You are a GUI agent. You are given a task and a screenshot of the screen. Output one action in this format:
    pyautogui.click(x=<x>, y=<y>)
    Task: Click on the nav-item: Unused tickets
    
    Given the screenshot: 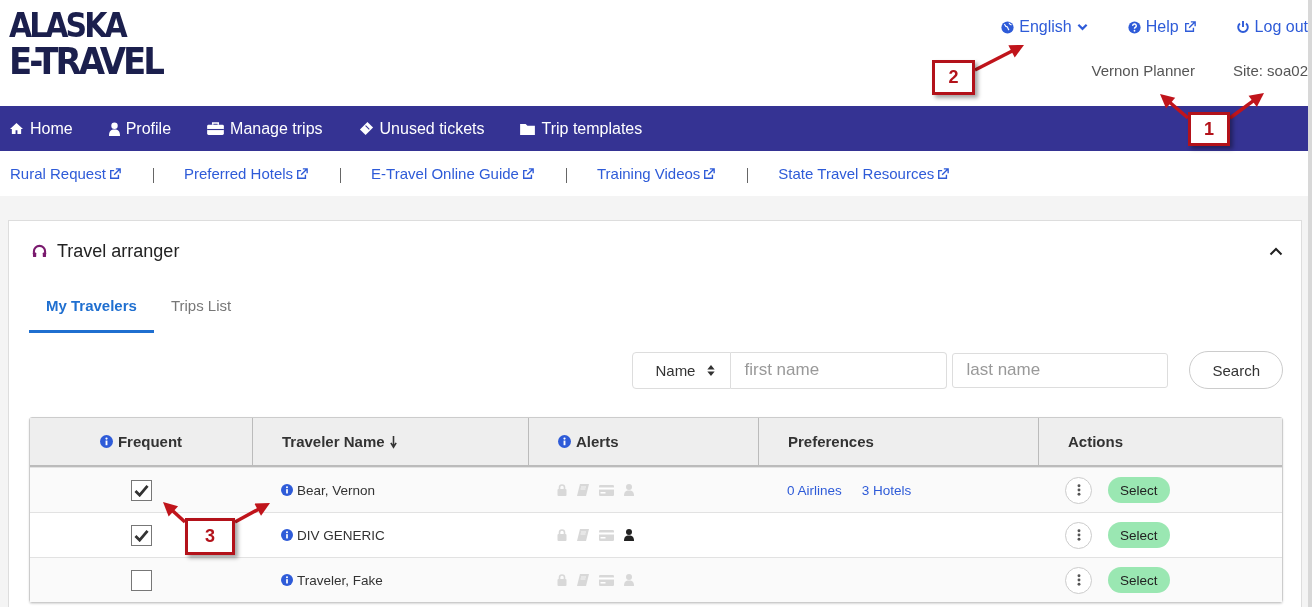 What is the action you would take?
    pyautogui.click(x=421, y=128)
    